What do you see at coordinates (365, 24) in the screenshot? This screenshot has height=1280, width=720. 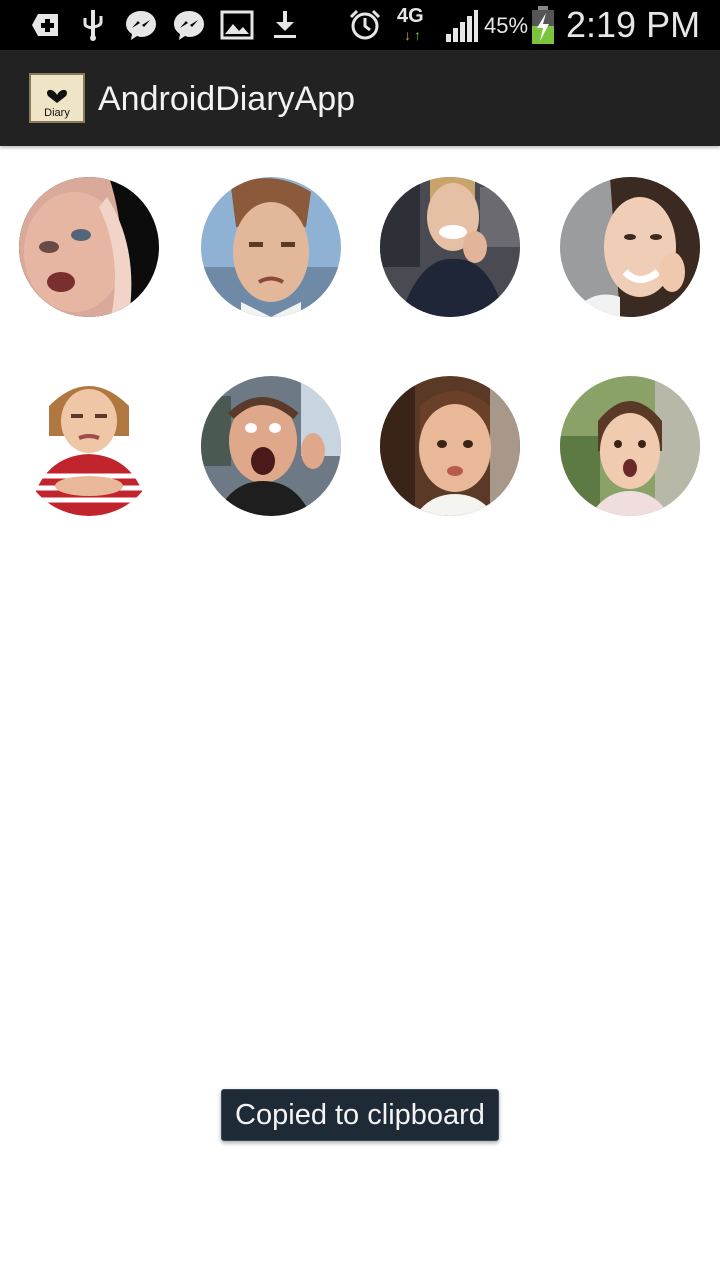 I see `alarm-icon` at bounding box center [365, 24].